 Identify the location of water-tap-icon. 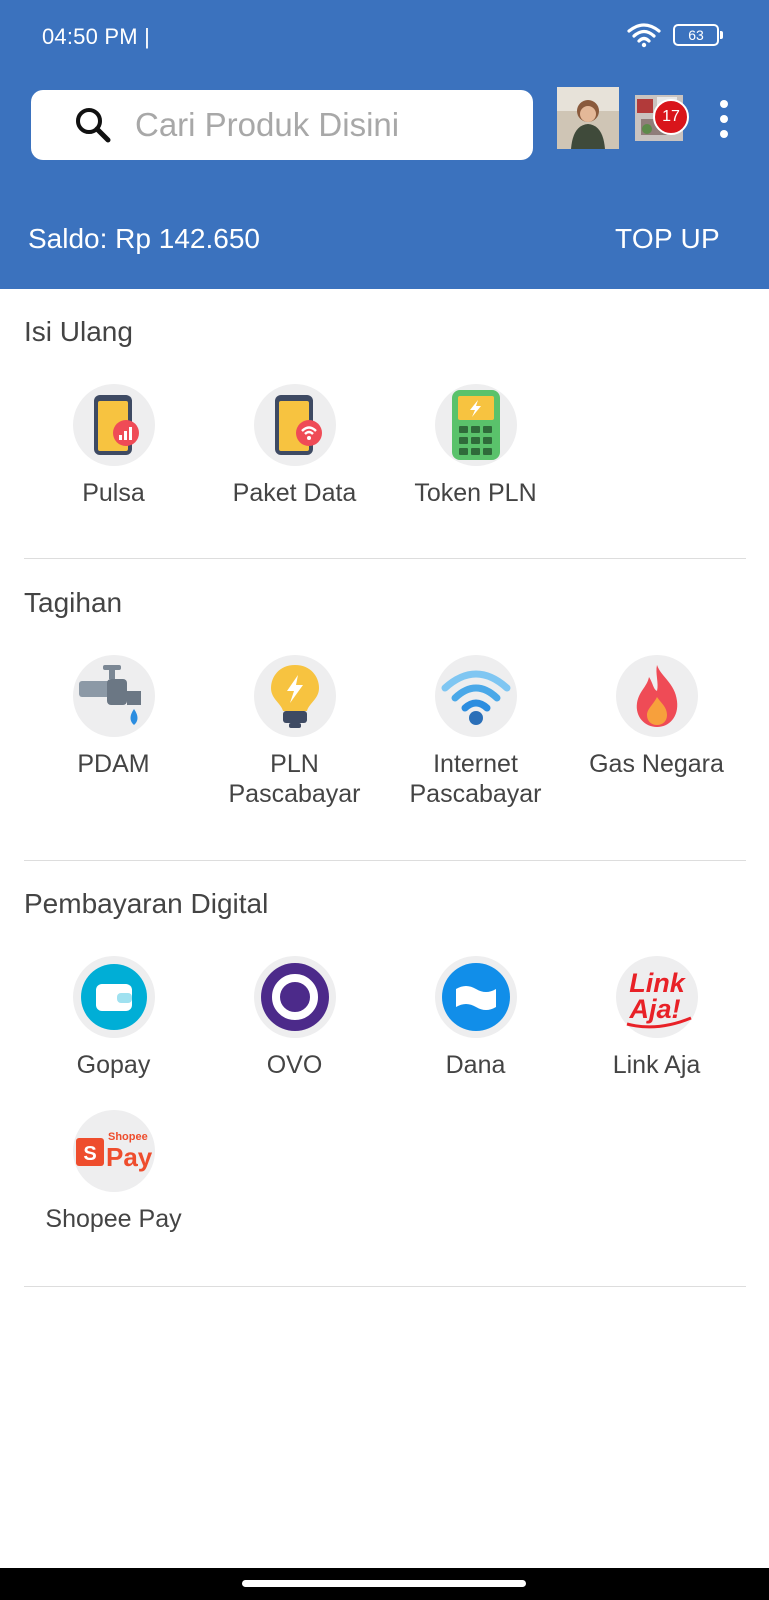
(113, 696).